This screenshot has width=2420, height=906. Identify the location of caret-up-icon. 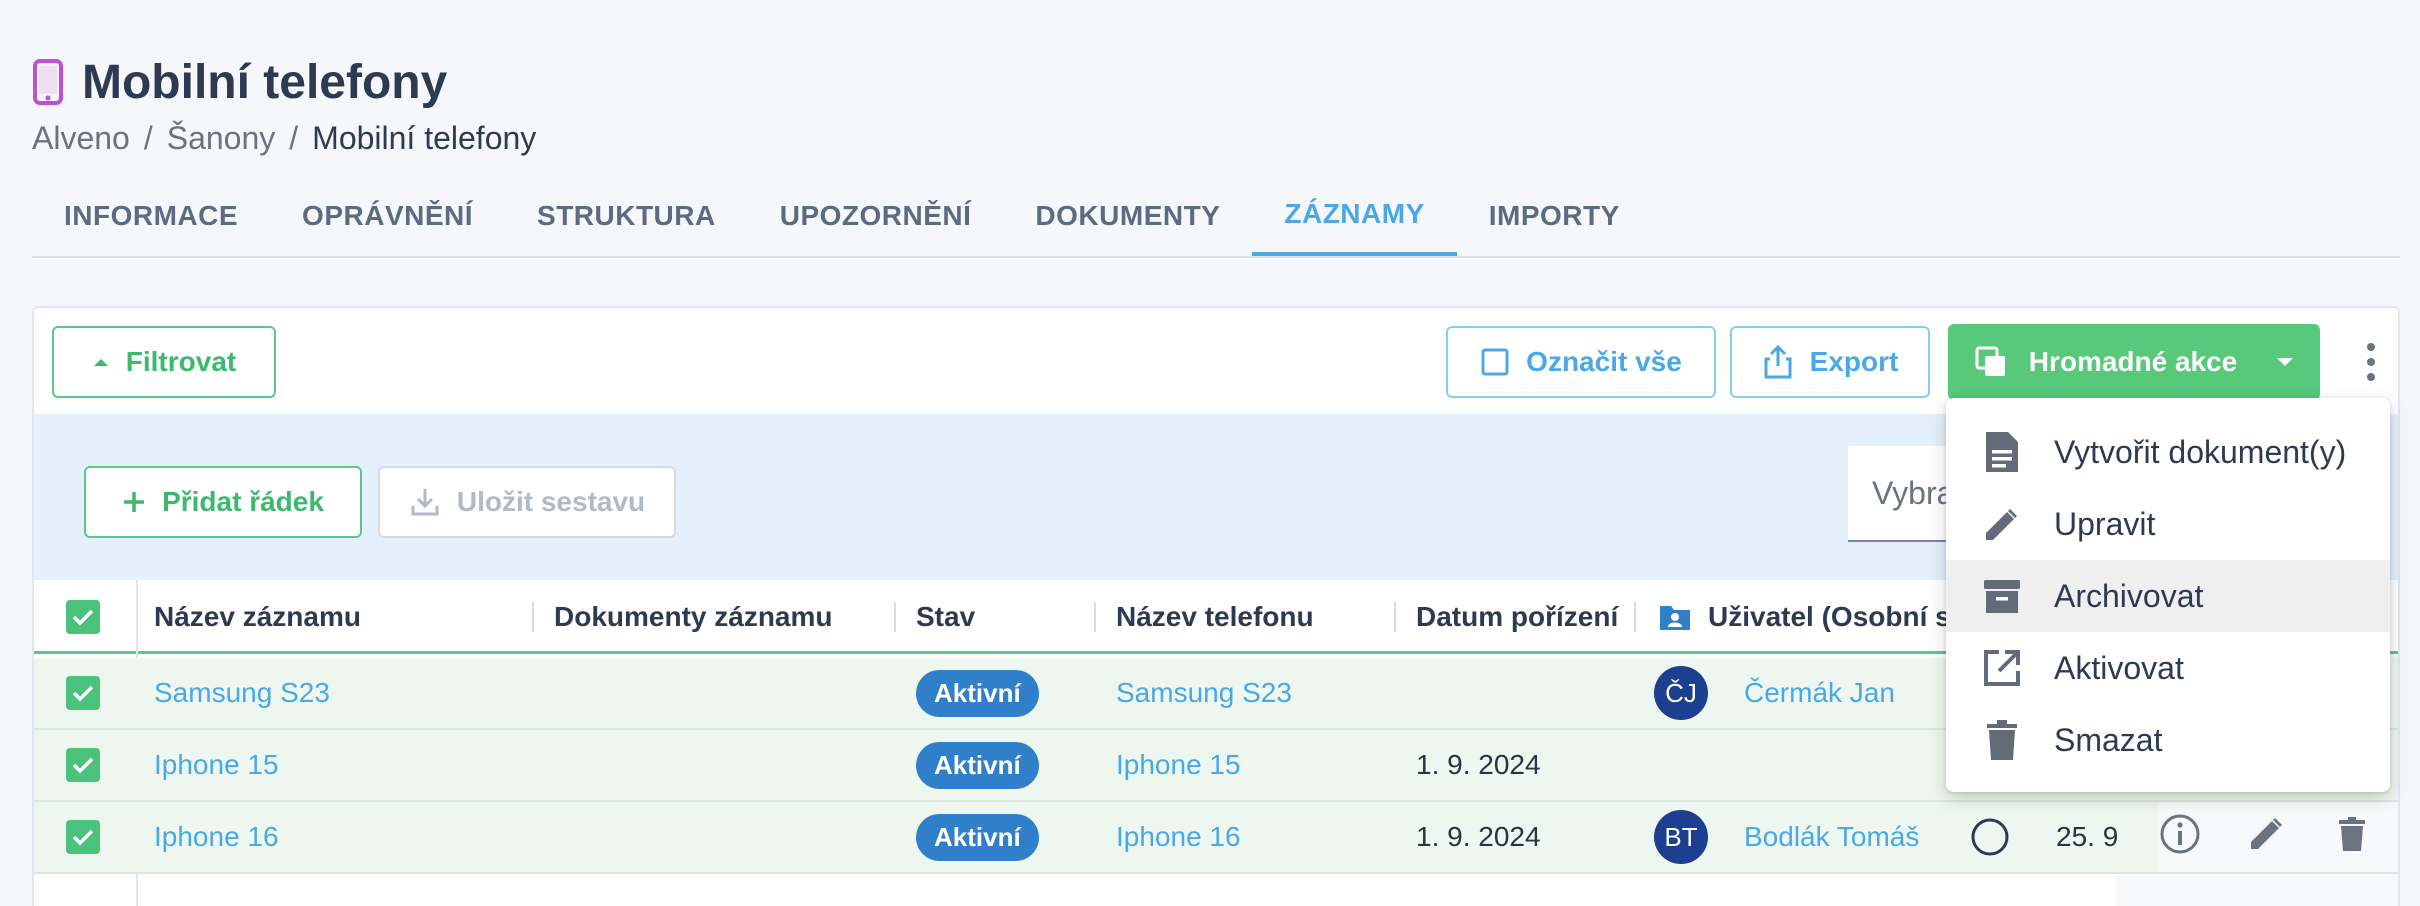
(100, 362).